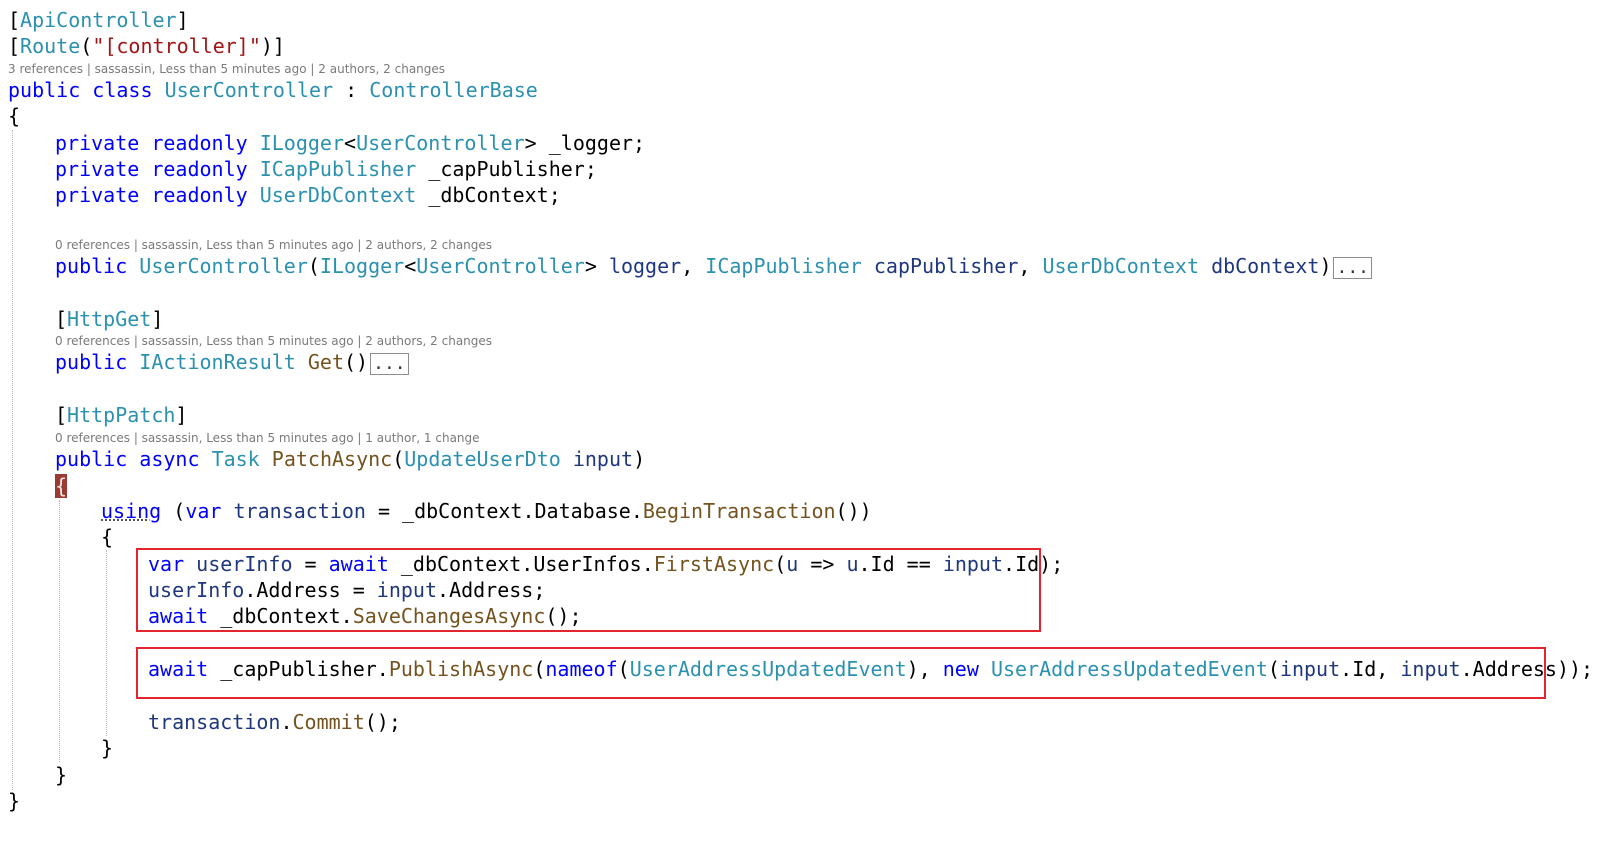 This screenshot has width=1605, height=842. I want to click on code-line: [ApiController], so click(98, 20).